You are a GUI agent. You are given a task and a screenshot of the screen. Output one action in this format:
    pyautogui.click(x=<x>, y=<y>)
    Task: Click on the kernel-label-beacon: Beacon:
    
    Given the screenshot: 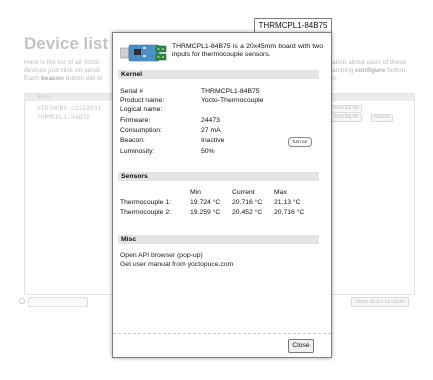 What is the action you would take?
    pyautogui.click(x=132, y=140)
    